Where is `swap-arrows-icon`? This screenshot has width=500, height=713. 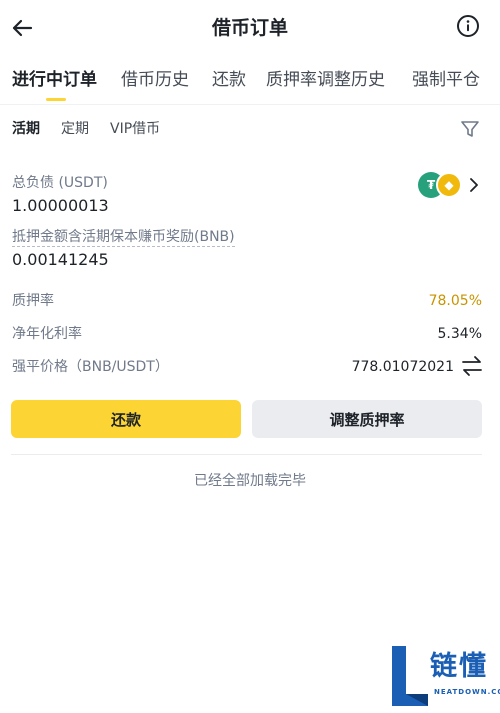
swap-arrows-icon is located at coordinates (472, 366).